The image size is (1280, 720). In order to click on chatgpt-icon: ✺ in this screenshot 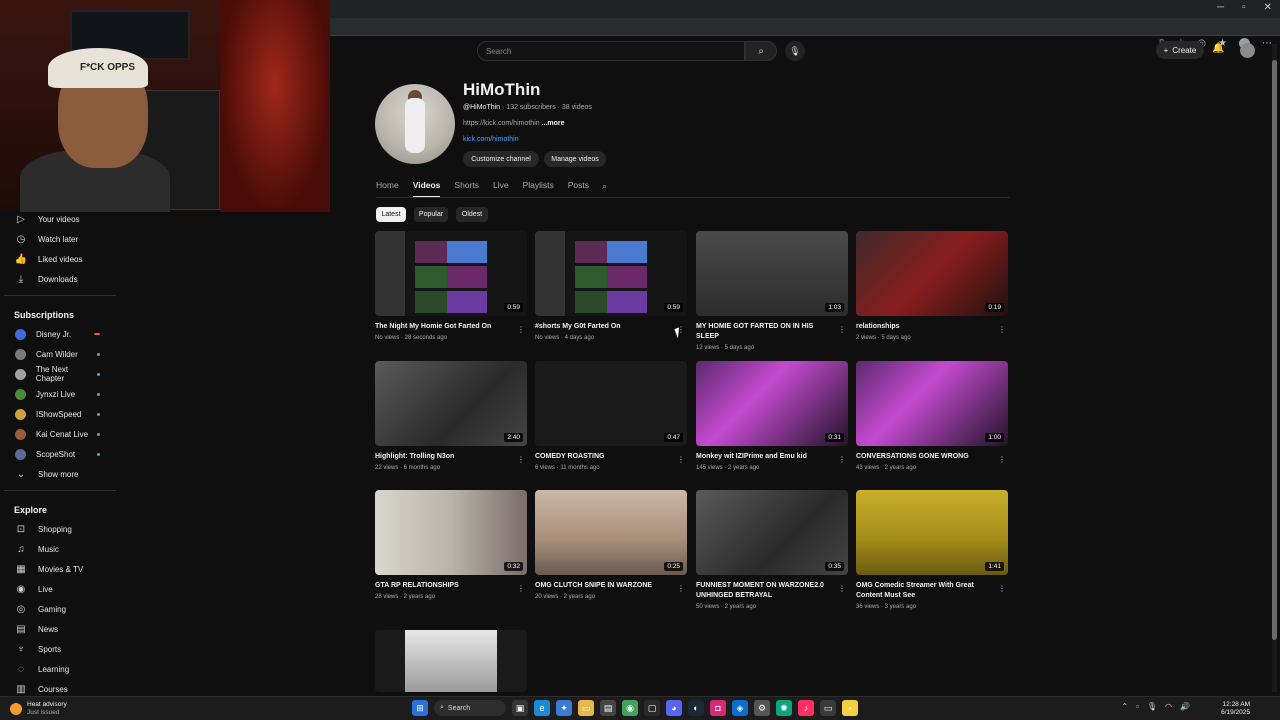, I will do `click(784, 708)`.